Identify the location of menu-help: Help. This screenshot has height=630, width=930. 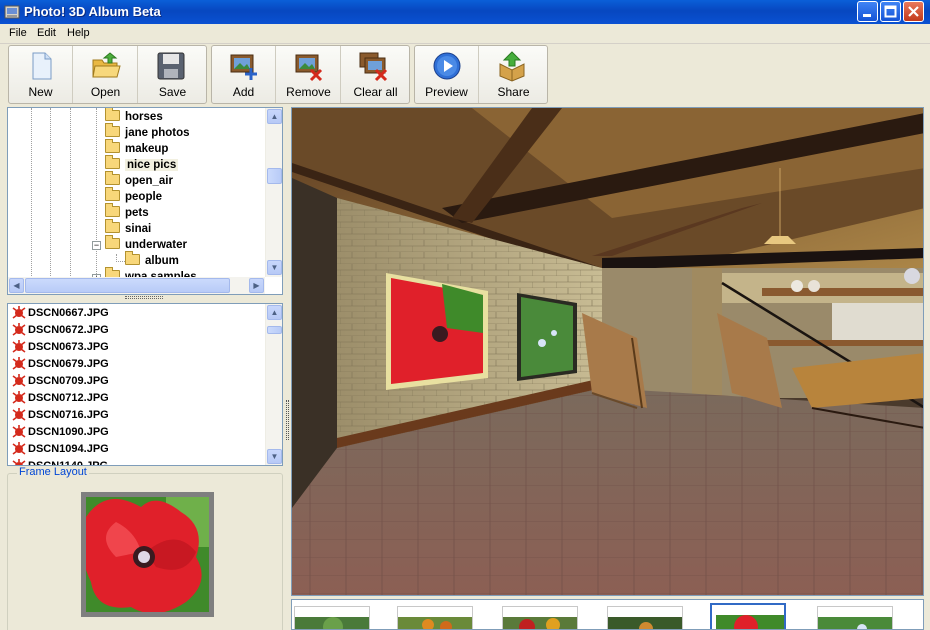
(78, 33).